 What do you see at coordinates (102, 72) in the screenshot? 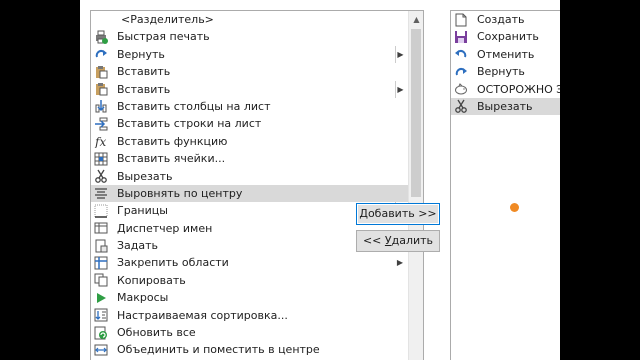
I see `paste-icon` at bounding box center [102, 72].